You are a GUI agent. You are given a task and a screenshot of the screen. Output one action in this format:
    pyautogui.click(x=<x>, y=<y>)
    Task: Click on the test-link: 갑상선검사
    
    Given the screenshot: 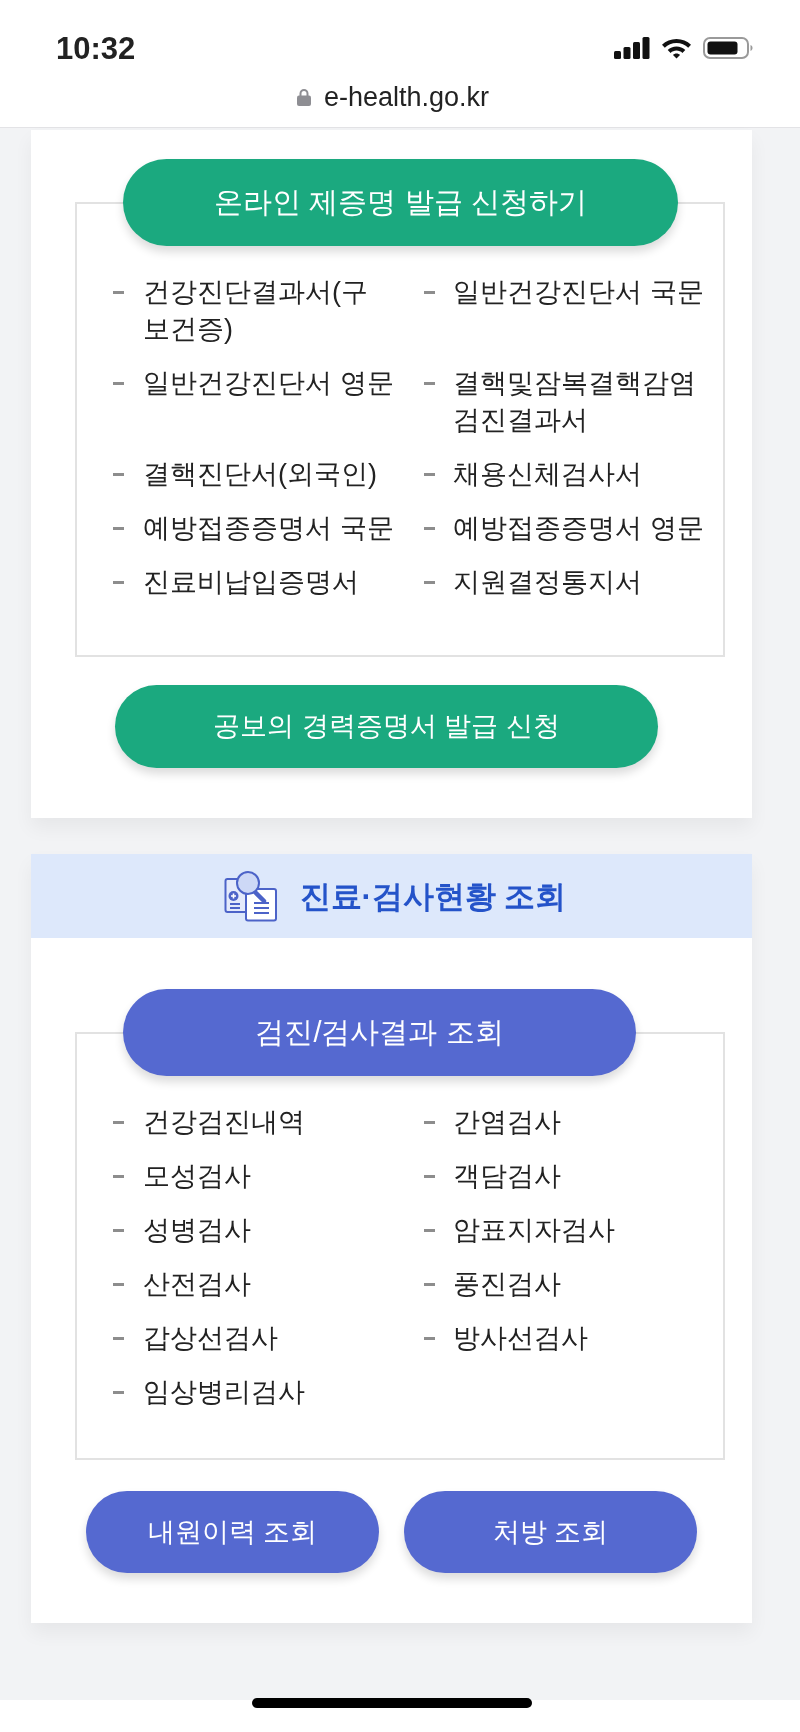 What is the action you would take?
    pyautogui.click(x=268, y=1338)
    